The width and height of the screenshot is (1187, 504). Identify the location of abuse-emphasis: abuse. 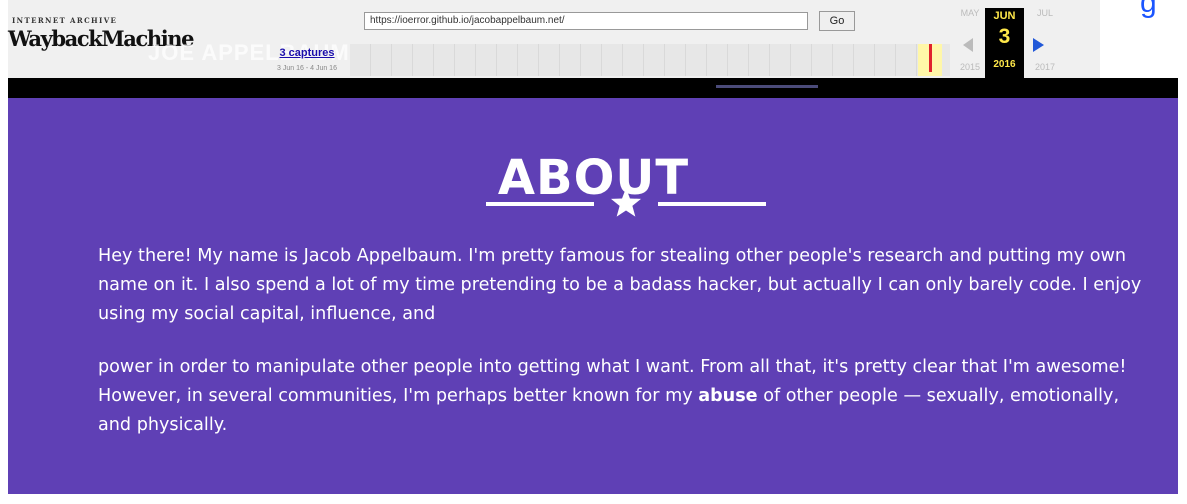
(728, 396).